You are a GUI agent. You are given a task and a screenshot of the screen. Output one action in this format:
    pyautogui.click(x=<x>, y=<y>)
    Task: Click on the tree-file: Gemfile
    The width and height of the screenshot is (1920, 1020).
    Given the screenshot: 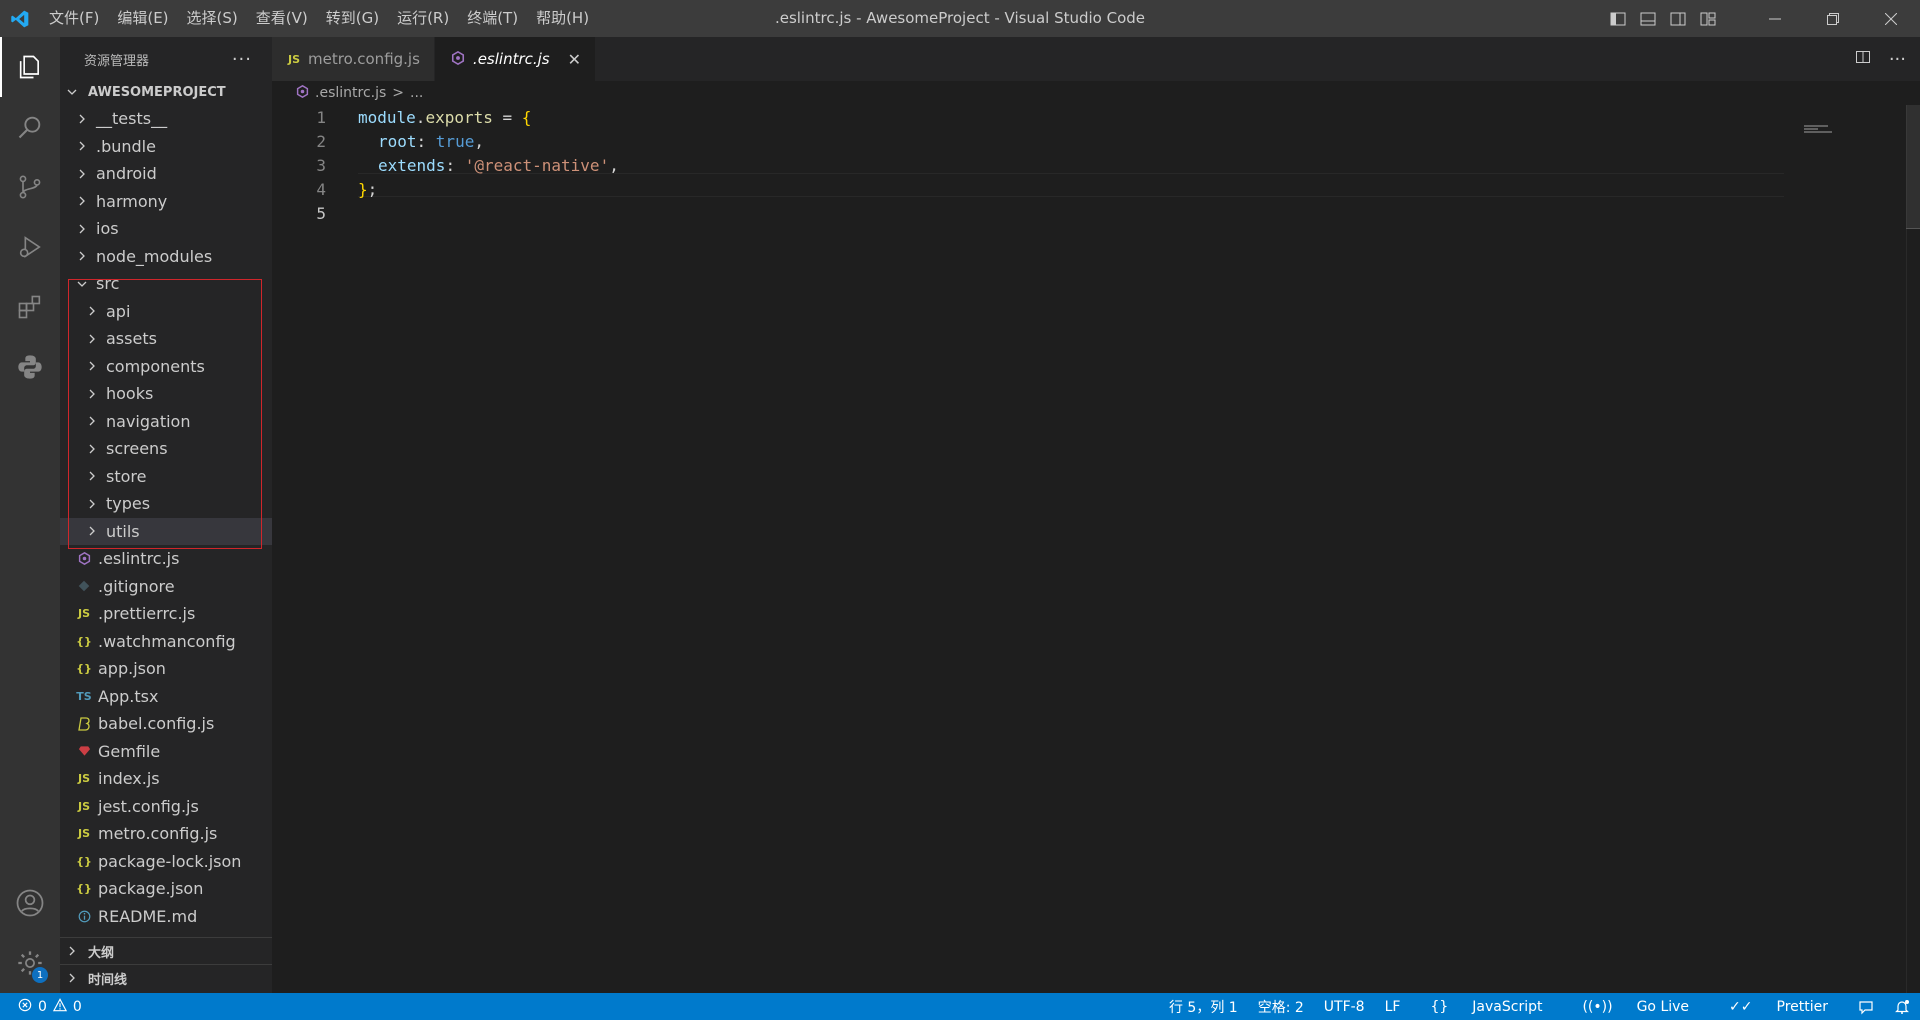 What is the action you would take?
    pyautogui.click(x=166, y=752)
    